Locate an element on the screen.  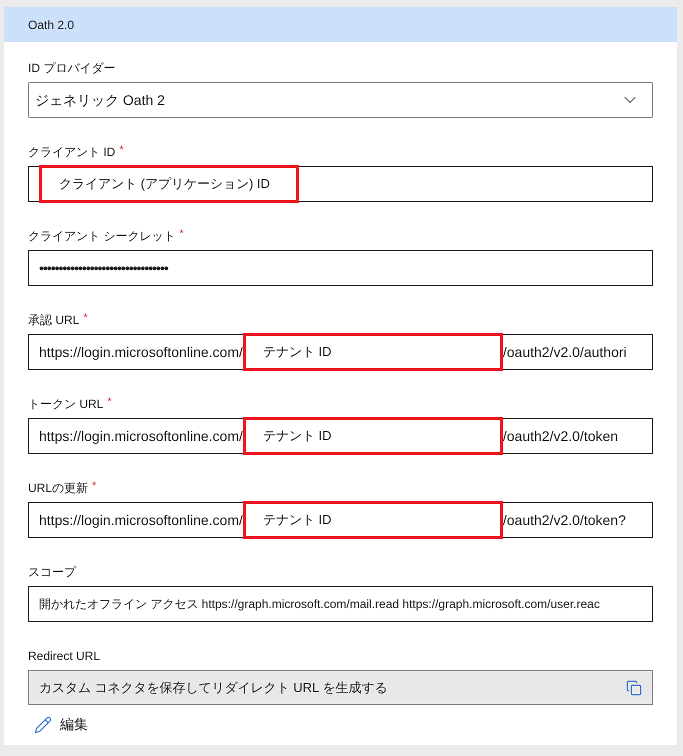
input-field: 開かれたオフライン アクセス https://graph.microsoft.com/mail.read https://graph.microsoft.com/user.reac is located at coordinates (340, 604).